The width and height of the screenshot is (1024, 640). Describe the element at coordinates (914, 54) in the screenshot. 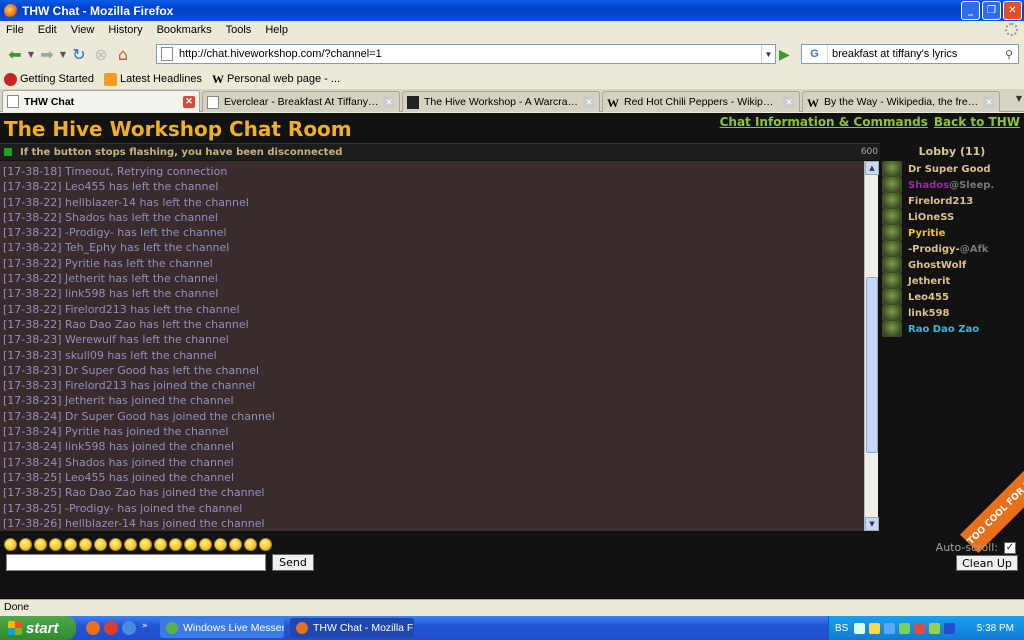

I see `search-input: breakfast at tiffany's lyrics` at that location.